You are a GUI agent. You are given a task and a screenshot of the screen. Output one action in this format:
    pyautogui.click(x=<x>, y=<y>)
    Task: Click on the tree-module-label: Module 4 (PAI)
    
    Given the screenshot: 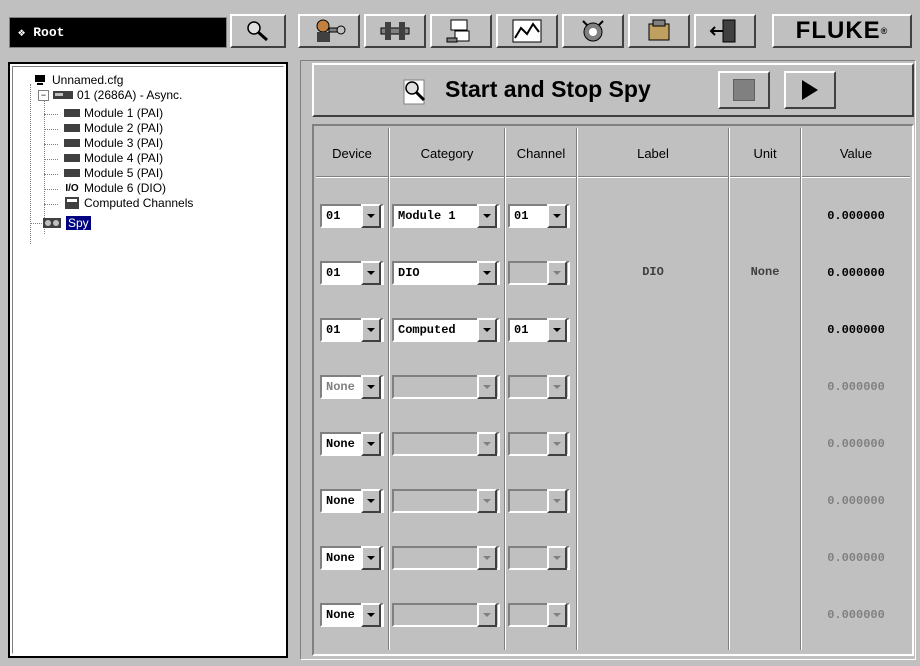 What is the action you would take?
    pyautogui.click(x=124, y=158)
    